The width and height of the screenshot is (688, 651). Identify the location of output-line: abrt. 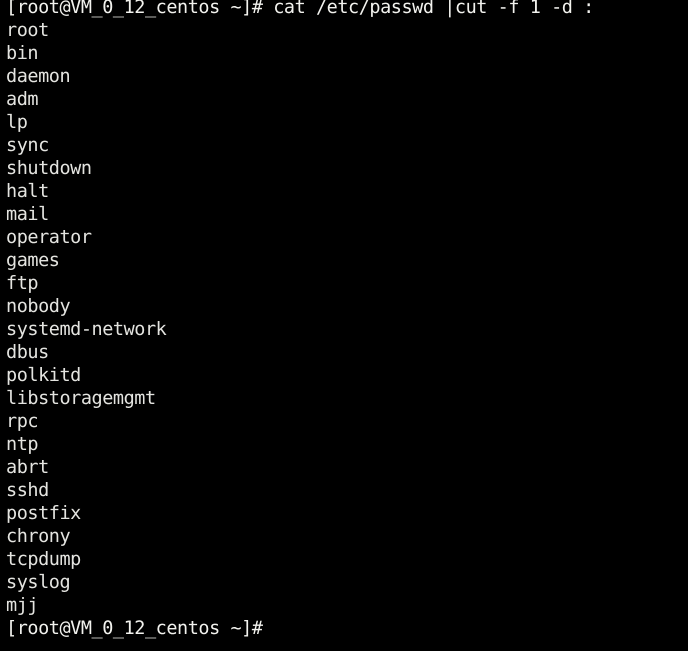
(27, 467).